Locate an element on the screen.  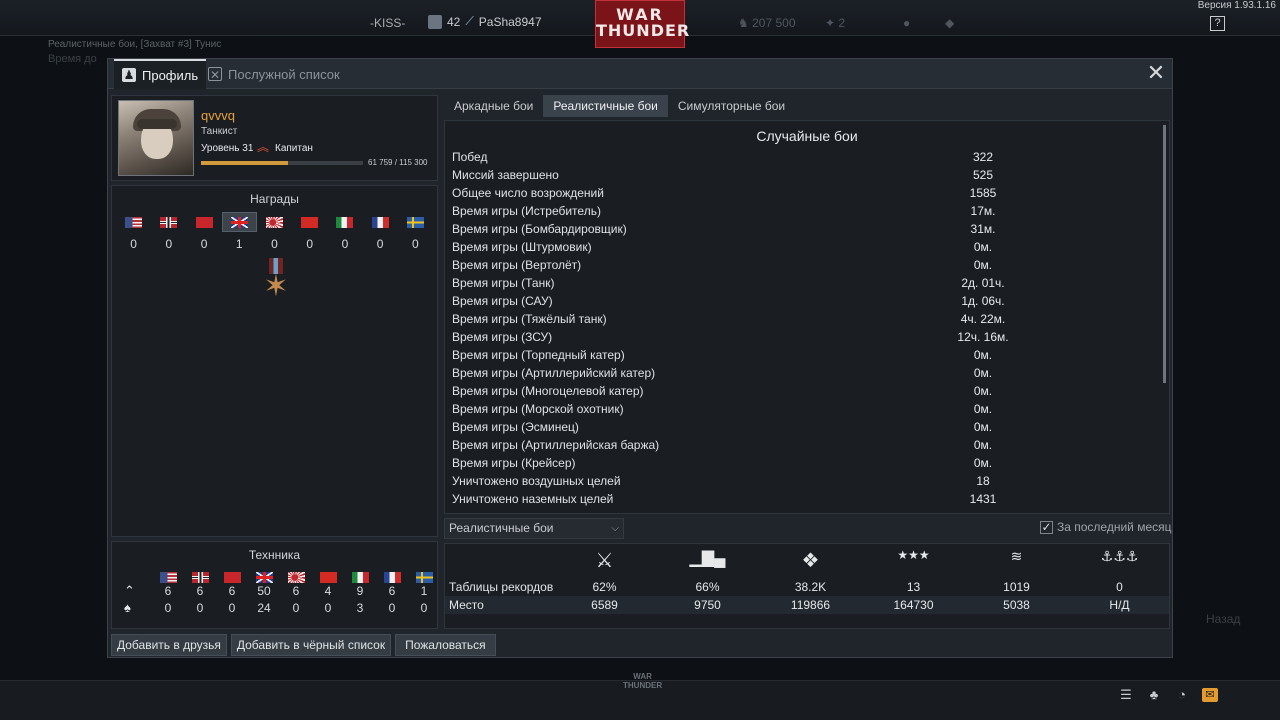
add-friend-button: Добавить в друзья is located at coordinates (169, 645).